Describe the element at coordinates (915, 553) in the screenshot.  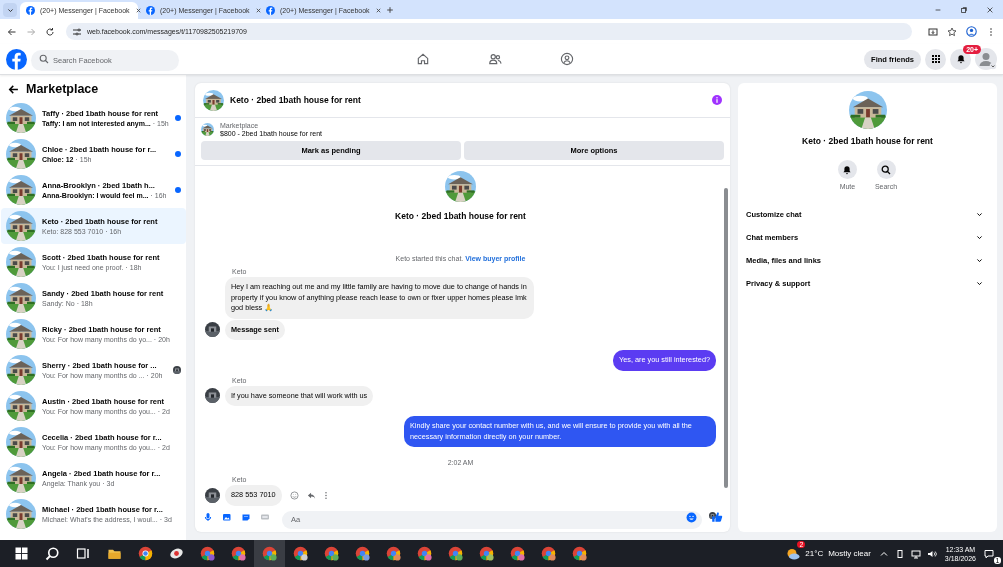
I see `network-icon` at that location.